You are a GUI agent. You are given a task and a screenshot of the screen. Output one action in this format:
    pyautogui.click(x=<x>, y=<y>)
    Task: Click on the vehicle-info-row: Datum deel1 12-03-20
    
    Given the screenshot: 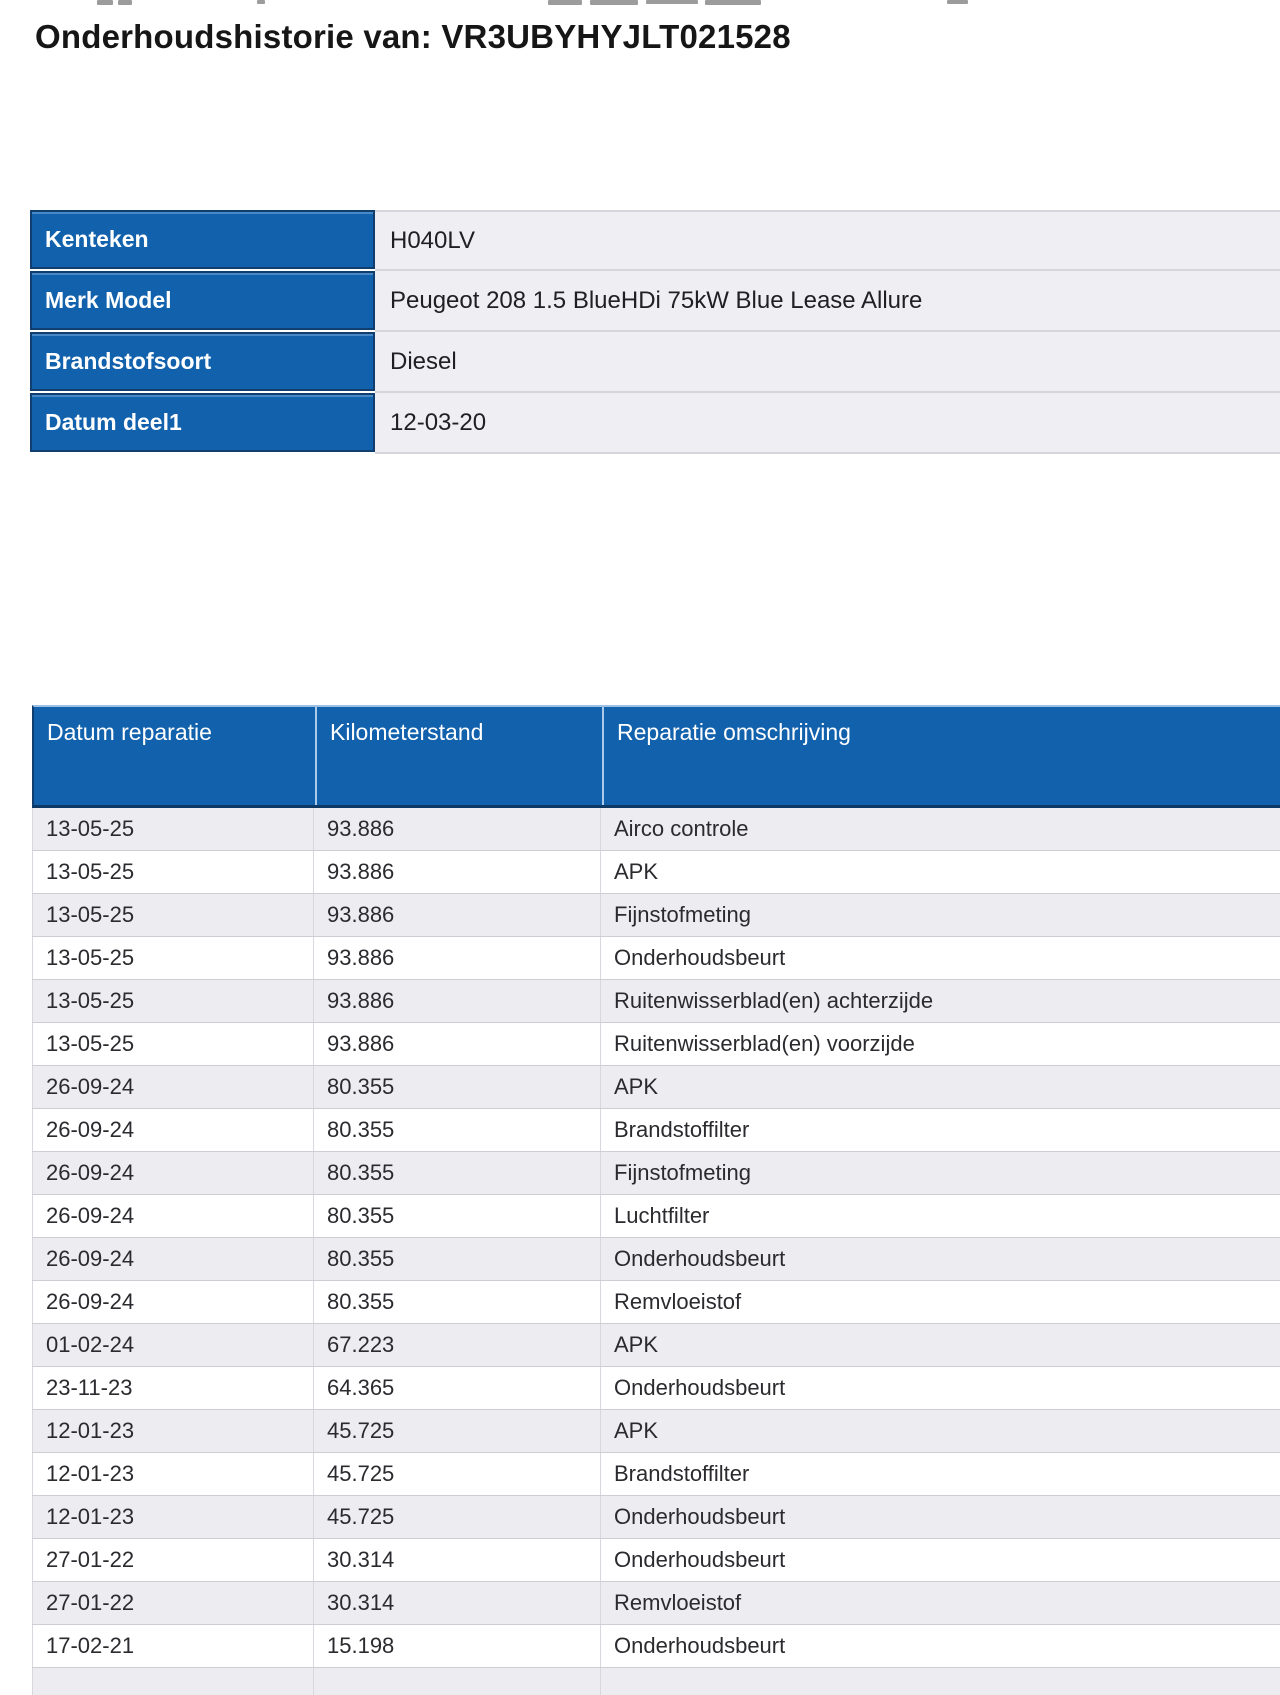 What is the action you would take?
    pyautogui.click(x=655, y=423)
    